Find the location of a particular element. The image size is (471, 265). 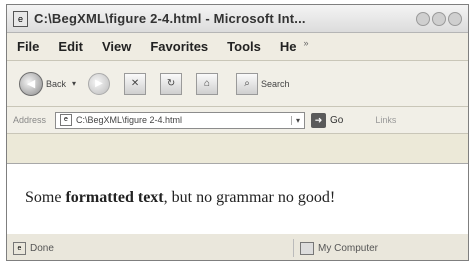

text-bold: formatted text is located at coordinates (114, 197).